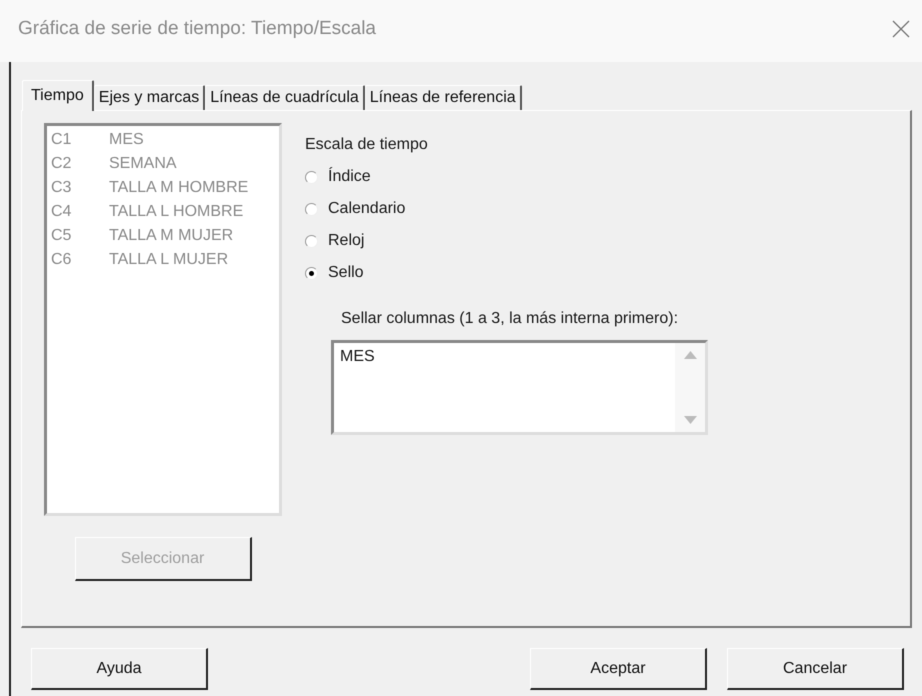 The height and width of the screenshot is (696, 922). What do you see at coordinates (163, 319) in the screenshot?
I see `column-list: C1 MES C2 SEMANA C3 TALLA M HOMBRE C4 TALLA L HOMBRE C5 TALLA M MUJER C6 TALLA L MUJER` at bounding box center [163, 319].